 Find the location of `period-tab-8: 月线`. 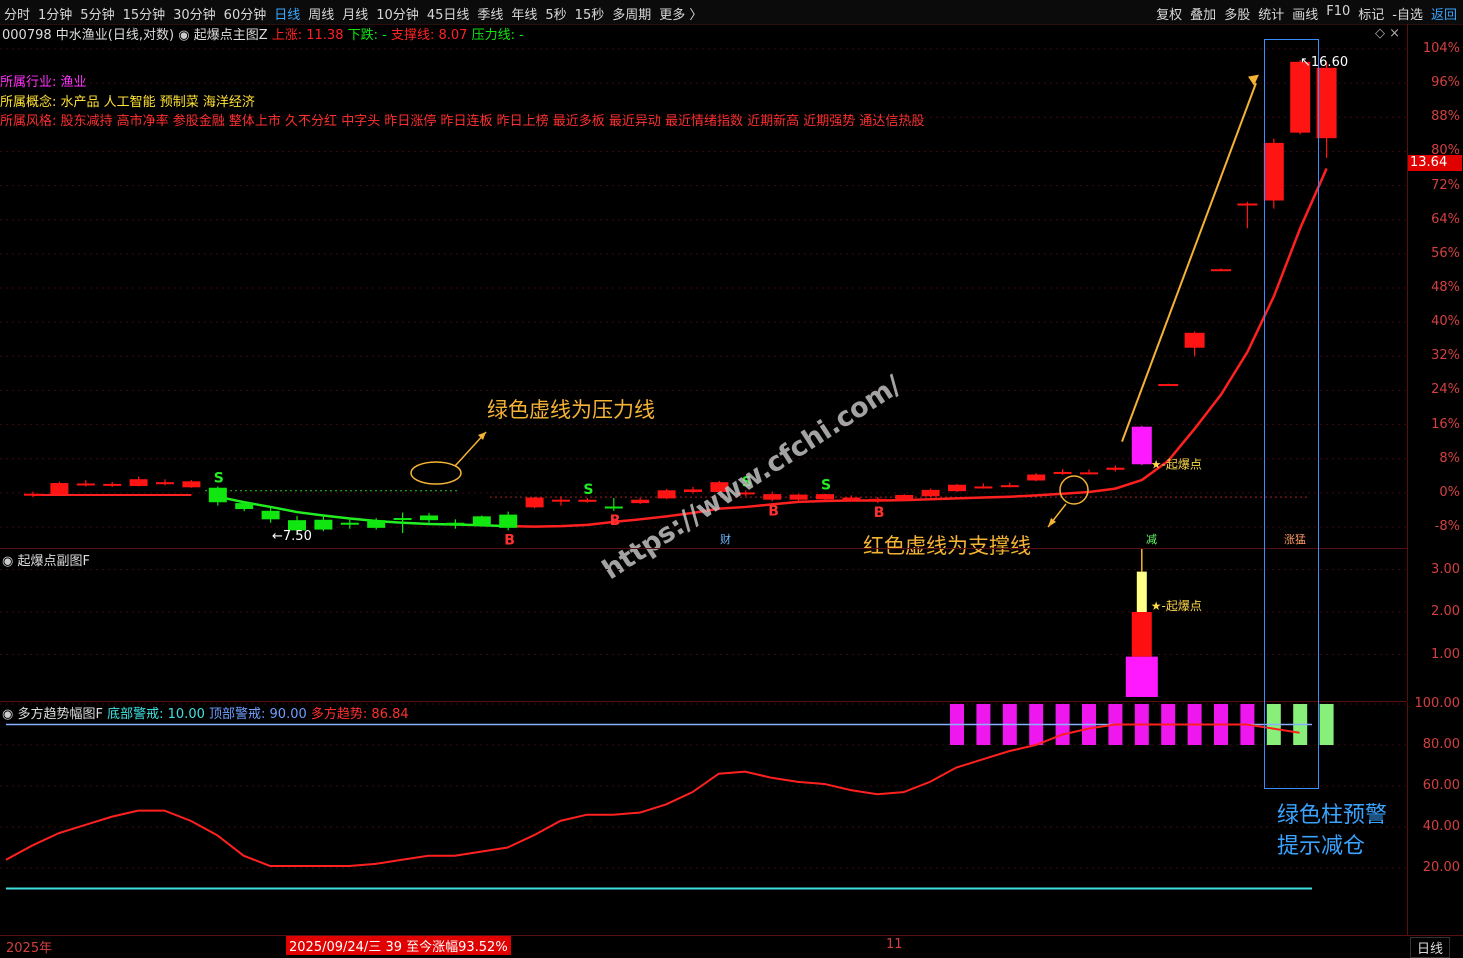

period-tab-8: 月线 is located at coordinates (355, 13).